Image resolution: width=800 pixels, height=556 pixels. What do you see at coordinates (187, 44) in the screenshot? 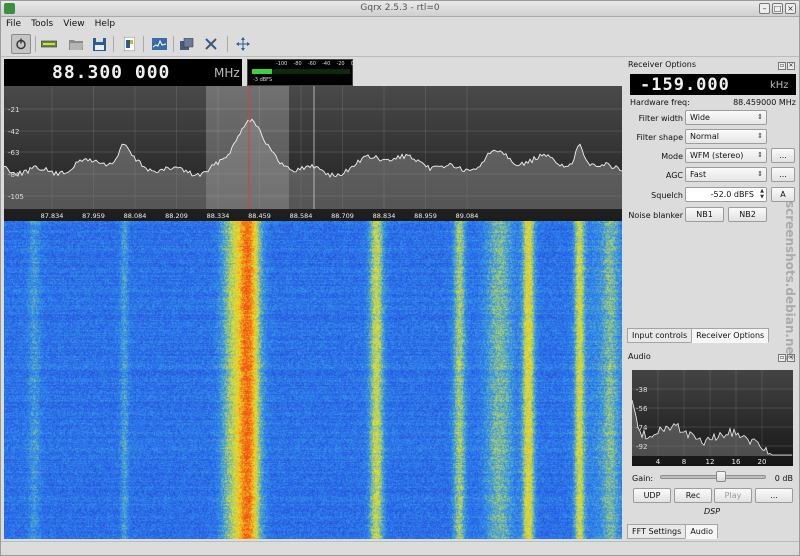
I see `copy-icon` at bounding box center [187, 44].